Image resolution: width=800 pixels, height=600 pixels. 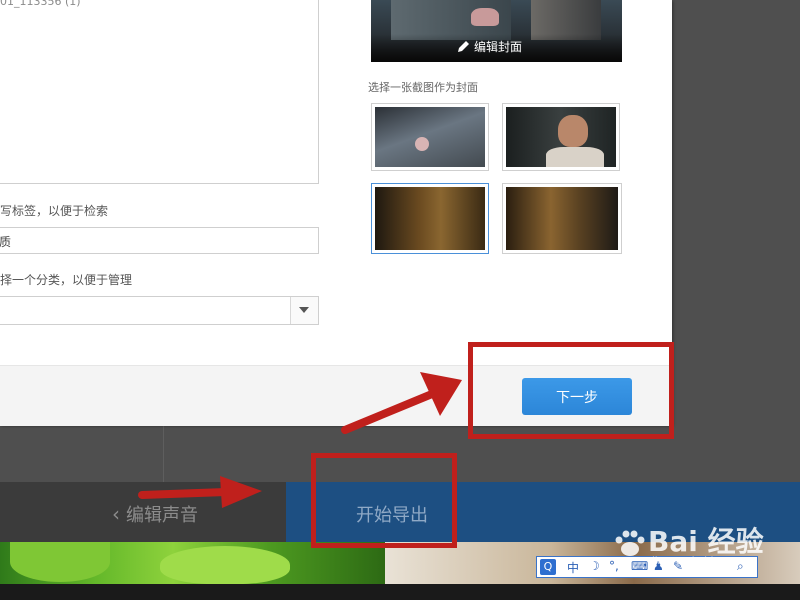 I want to click on annotation-arrows, so click(x=300, y=440).